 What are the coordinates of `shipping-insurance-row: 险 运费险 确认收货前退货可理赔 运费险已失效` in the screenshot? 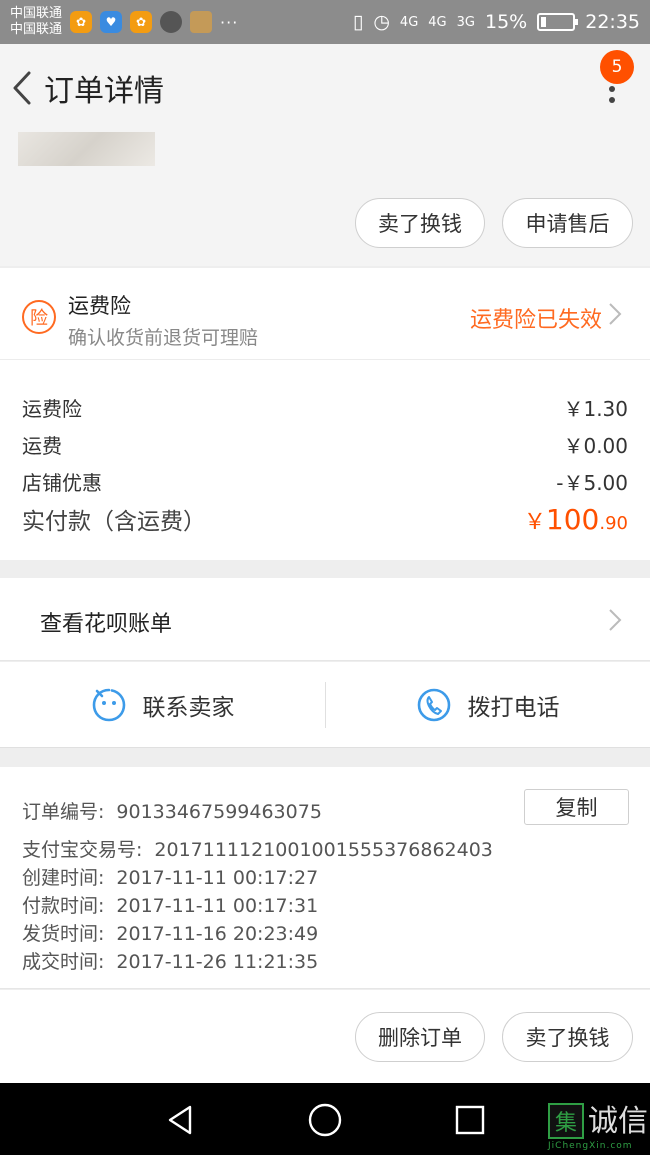 It's located at (325, 314).